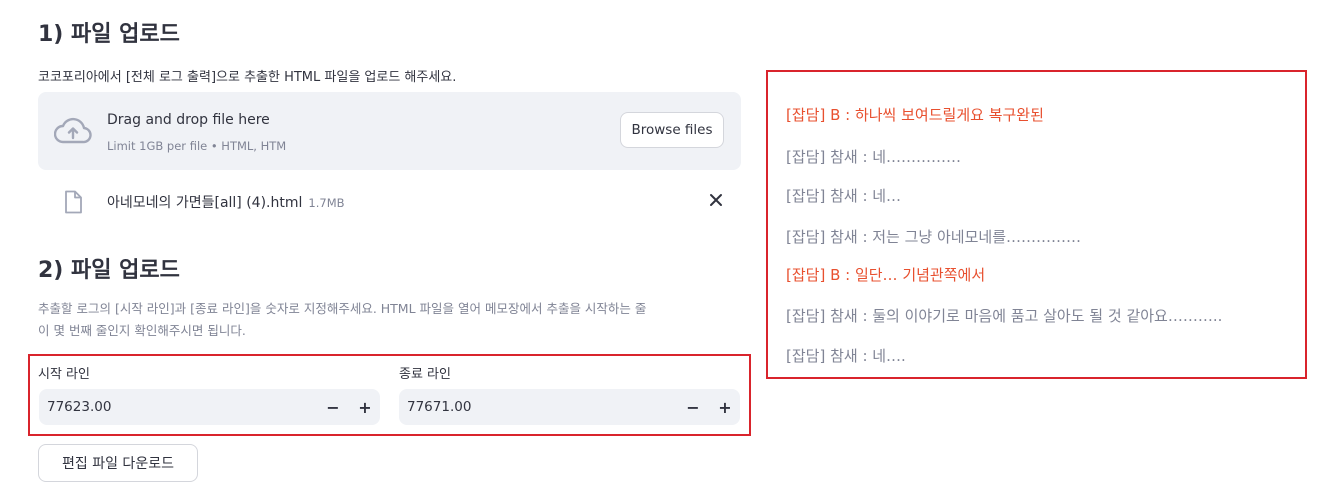 The image size is (1329, 504). Describe the element at coordinates (197, 146) in the screenshot. I see `dropzone-limit: Limit 1GB per file • HTML, HTM` at that location.